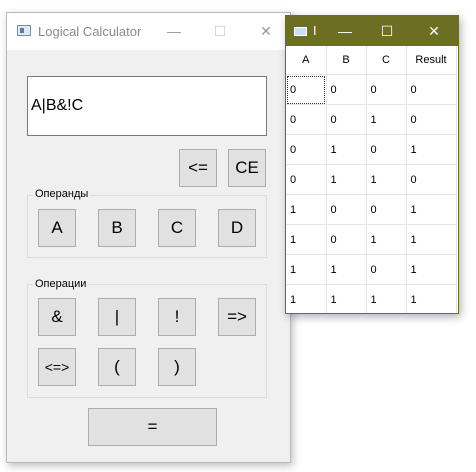  What do you see at coordinates (198, 168) in the screenshot?
I see `backspace-button: <=` at bounding box center [198, 168].